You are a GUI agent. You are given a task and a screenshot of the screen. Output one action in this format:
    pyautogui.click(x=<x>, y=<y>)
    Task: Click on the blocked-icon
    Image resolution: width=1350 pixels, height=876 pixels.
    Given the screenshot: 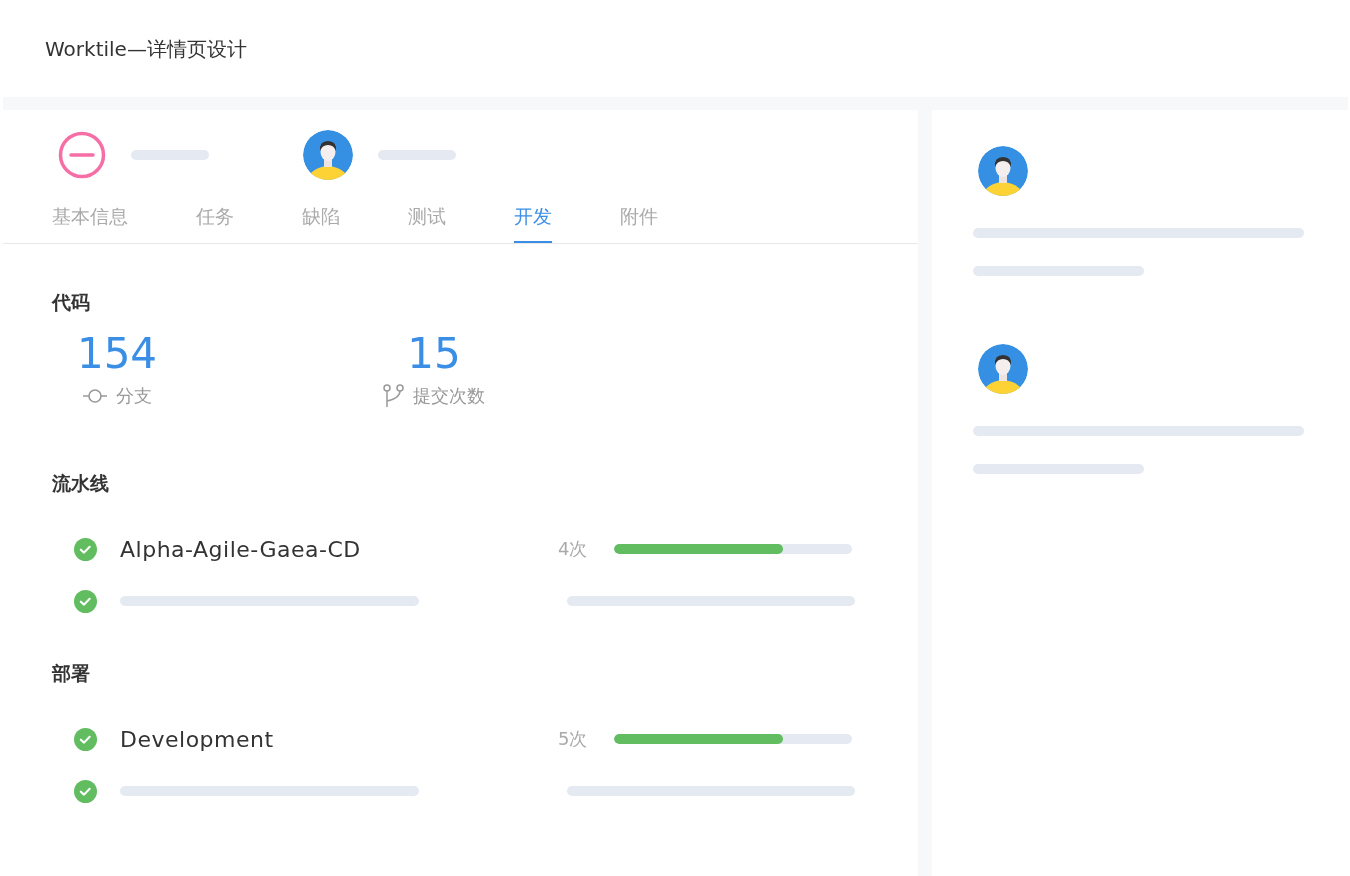 What is the action you would take?
    pyautogui.click(x=82, y=155)
    